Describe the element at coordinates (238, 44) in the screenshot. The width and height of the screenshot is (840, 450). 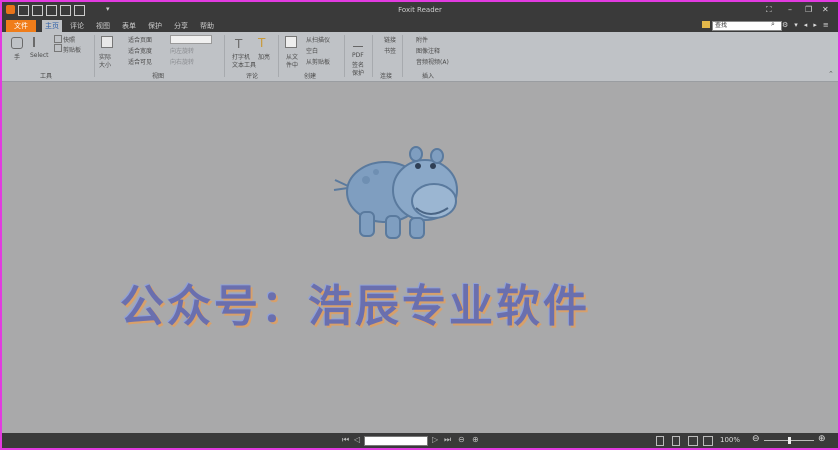
I see `typewriter-icon: T` at that location.